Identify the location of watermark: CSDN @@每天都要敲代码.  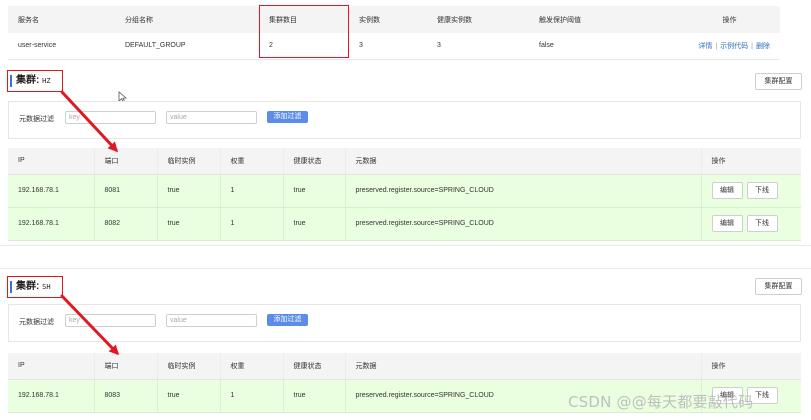
(661, 402).